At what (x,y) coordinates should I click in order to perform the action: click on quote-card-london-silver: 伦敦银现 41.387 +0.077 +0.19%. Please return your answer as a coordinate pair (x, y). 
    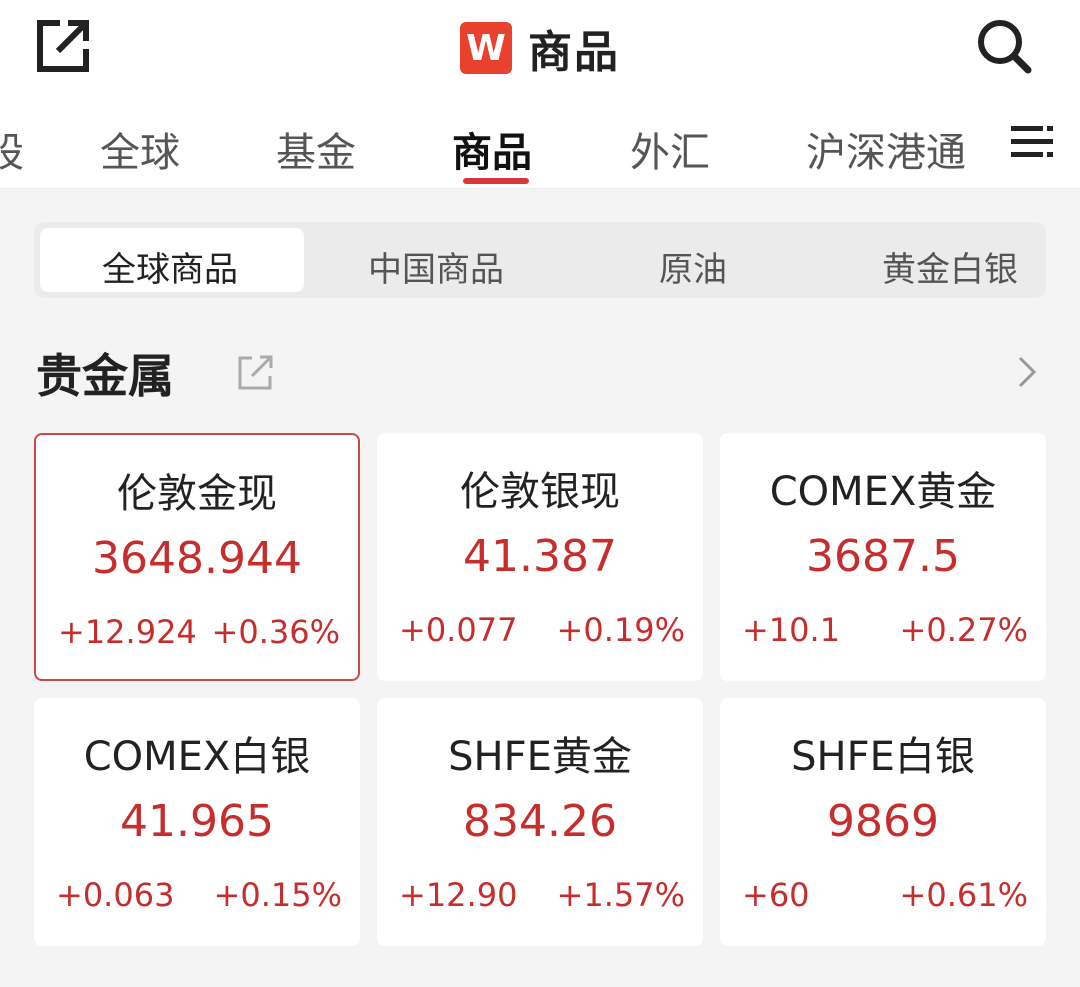
    Looking at the image, I should click on (540, 557).